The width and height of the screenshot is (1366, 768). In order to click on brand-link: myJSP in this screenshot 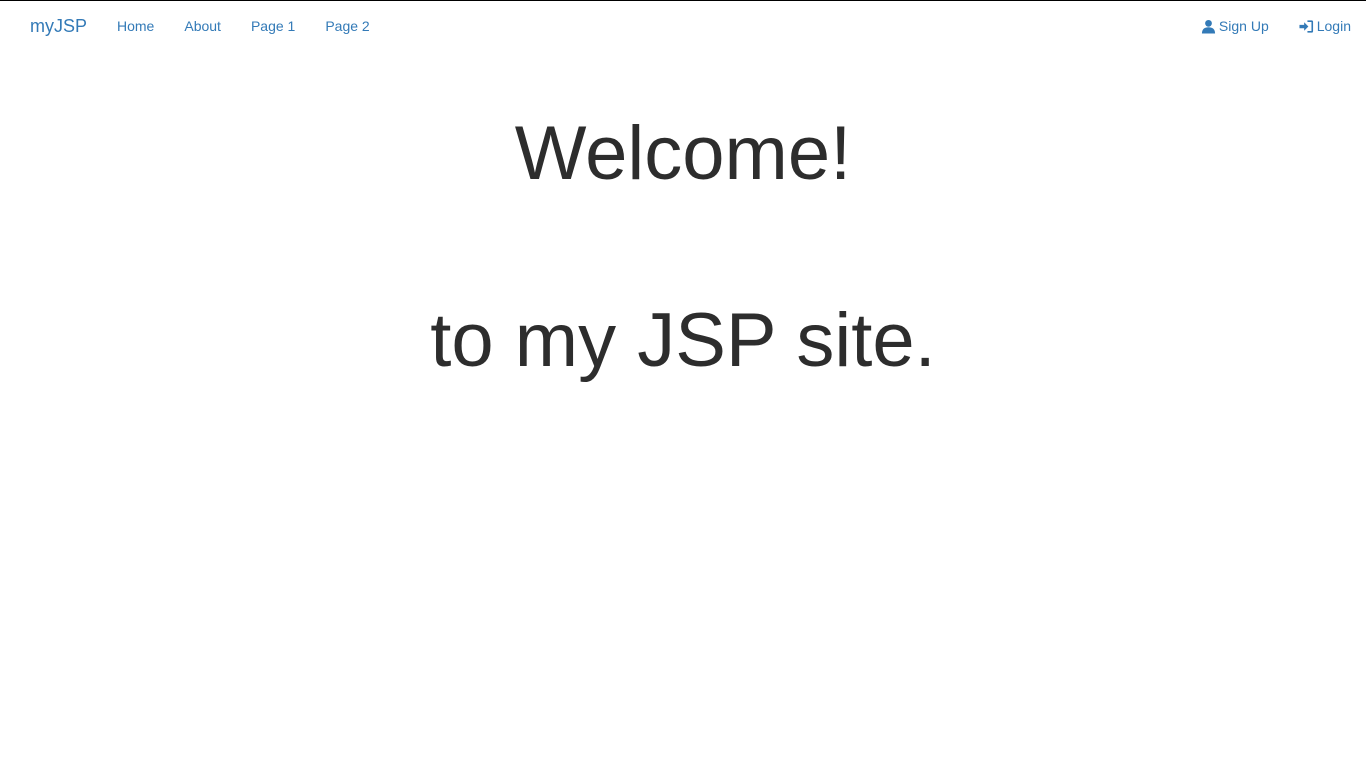, I will do `click(58, 26)`.